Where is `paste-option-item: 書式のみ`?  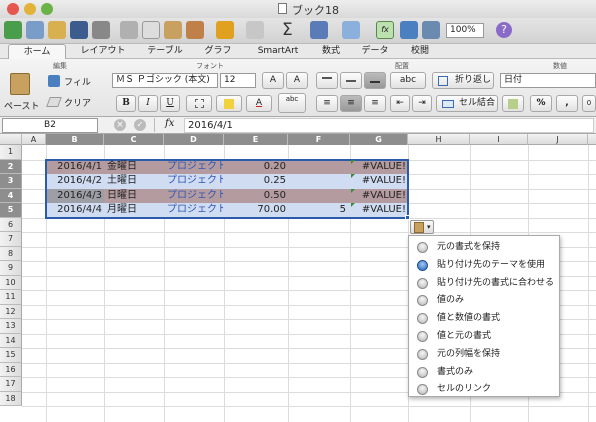 paste-option-item: 書式のみ is located at coordinates (484, 372).